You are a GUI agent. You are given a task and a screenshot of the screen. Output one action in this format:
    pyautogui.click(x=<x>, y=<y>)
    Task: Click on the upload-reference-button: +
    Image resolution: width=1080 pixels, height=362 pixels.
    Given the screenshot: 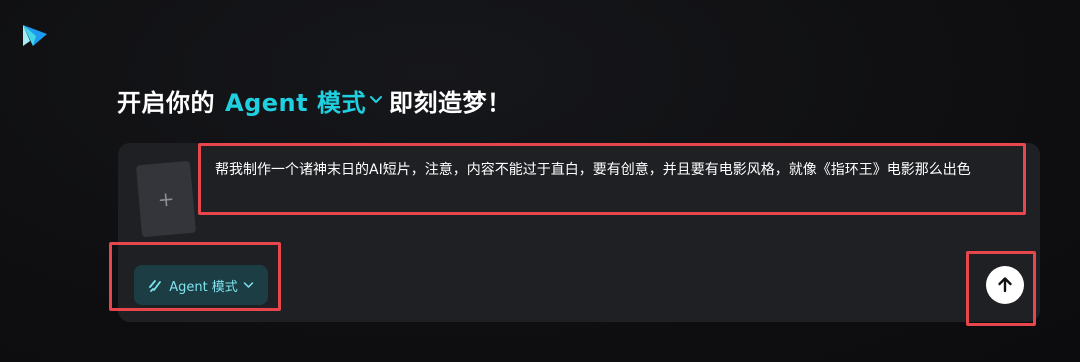 What is the action you would take?
    pyautogui.click(x=166, y=199)
    